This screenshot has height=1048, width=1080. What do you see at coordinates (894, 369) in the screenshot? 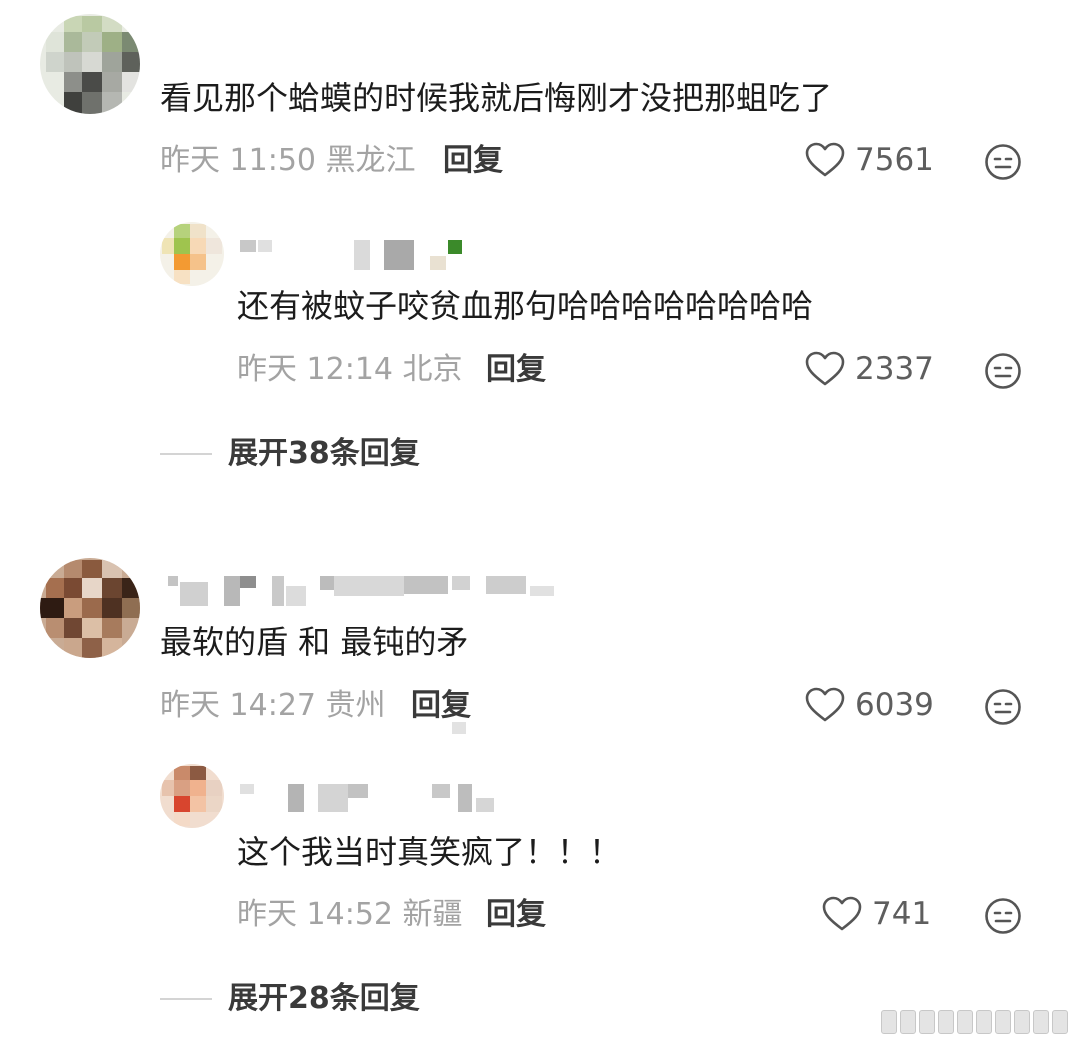
I see `like-count: 2337` at bounding box center [894, 369].